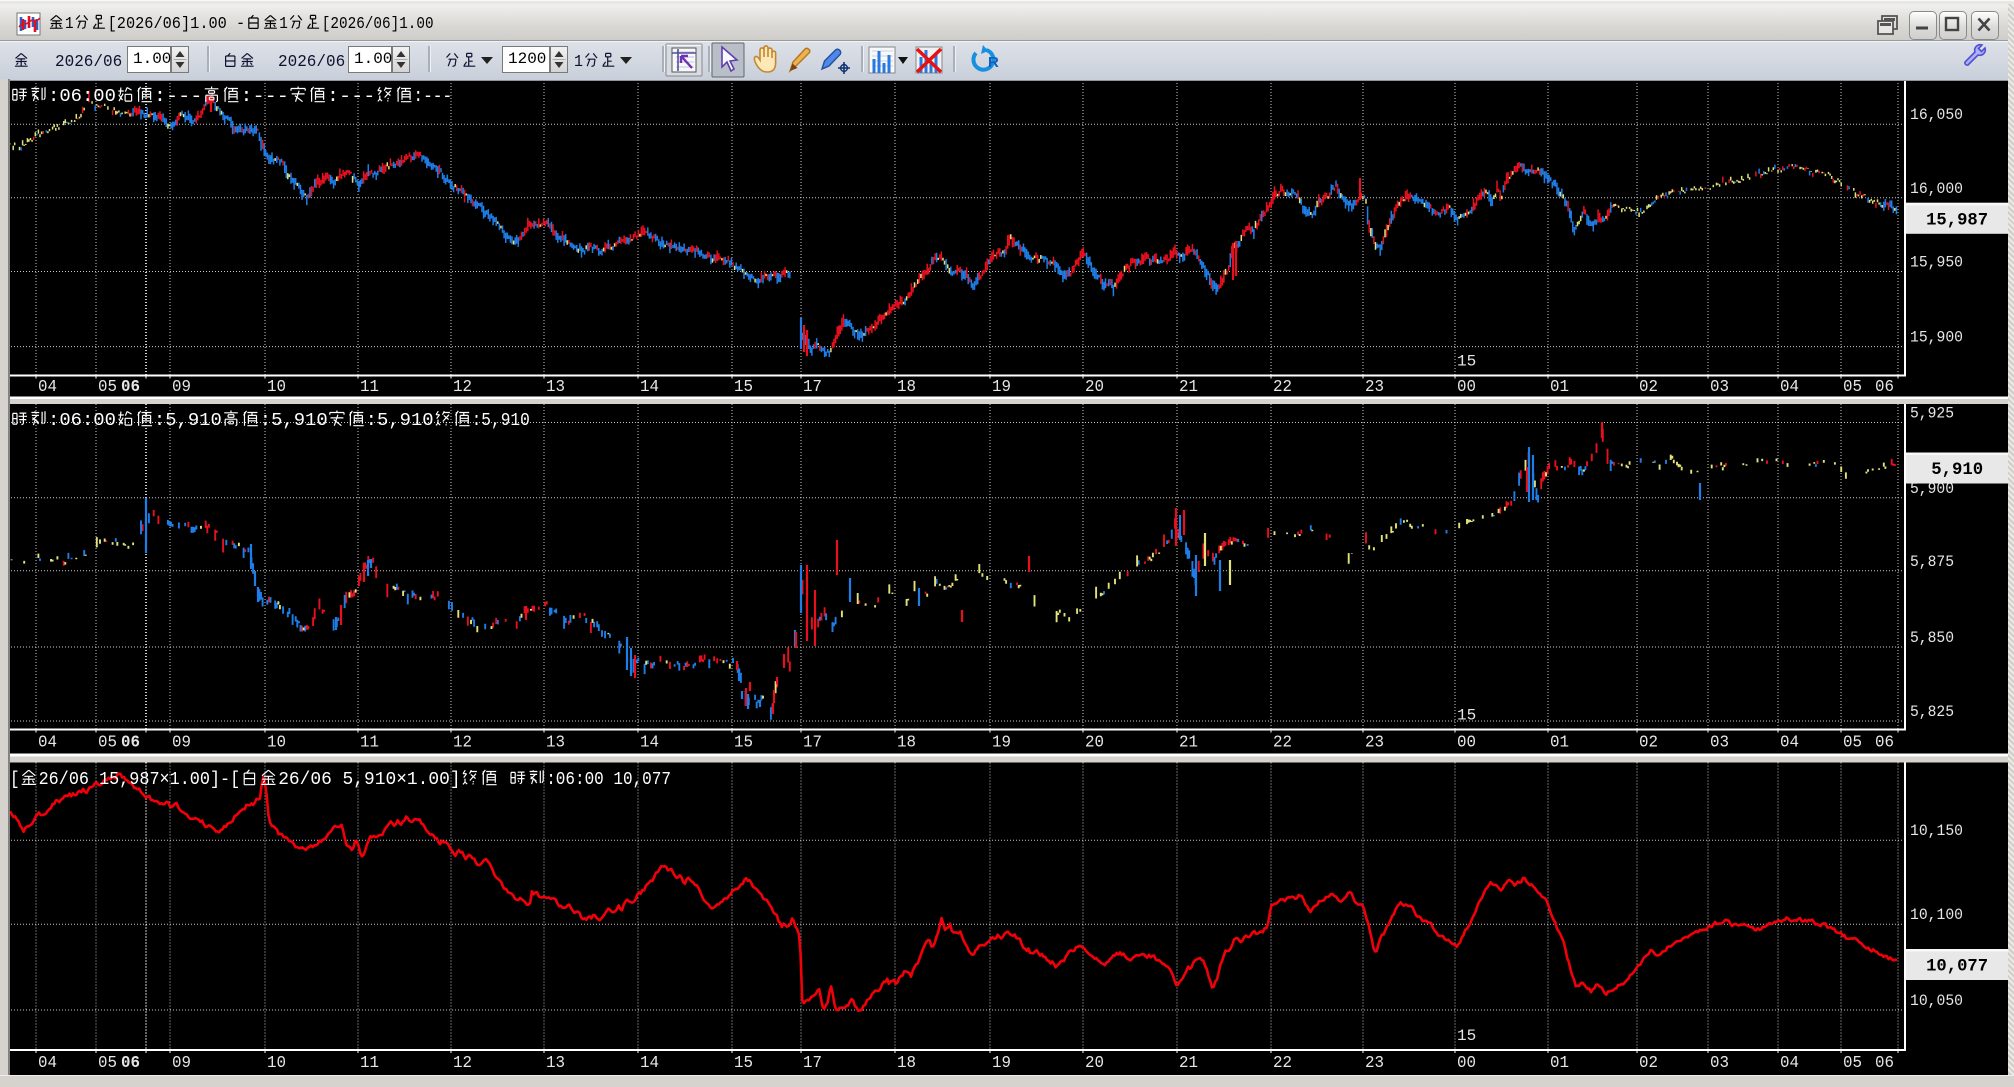  Describe the element at coordinates (1932, 712) in the screenshot. I see `svg-text: 5,825` at that location.